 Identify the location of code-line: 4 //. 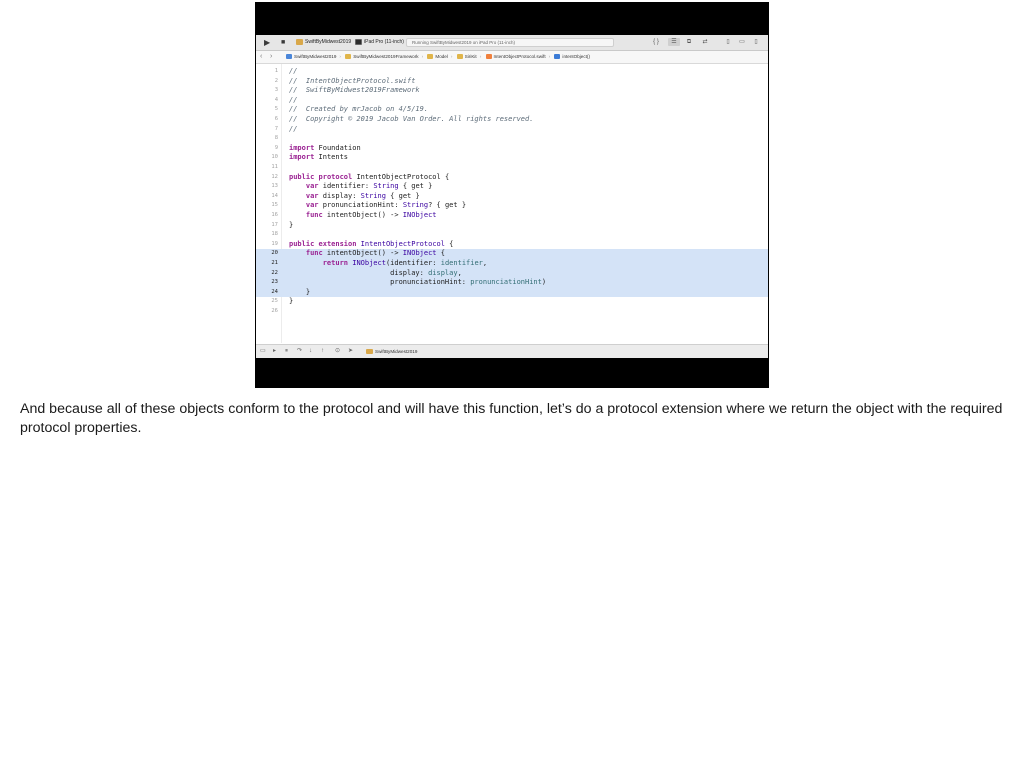
(512, 101).